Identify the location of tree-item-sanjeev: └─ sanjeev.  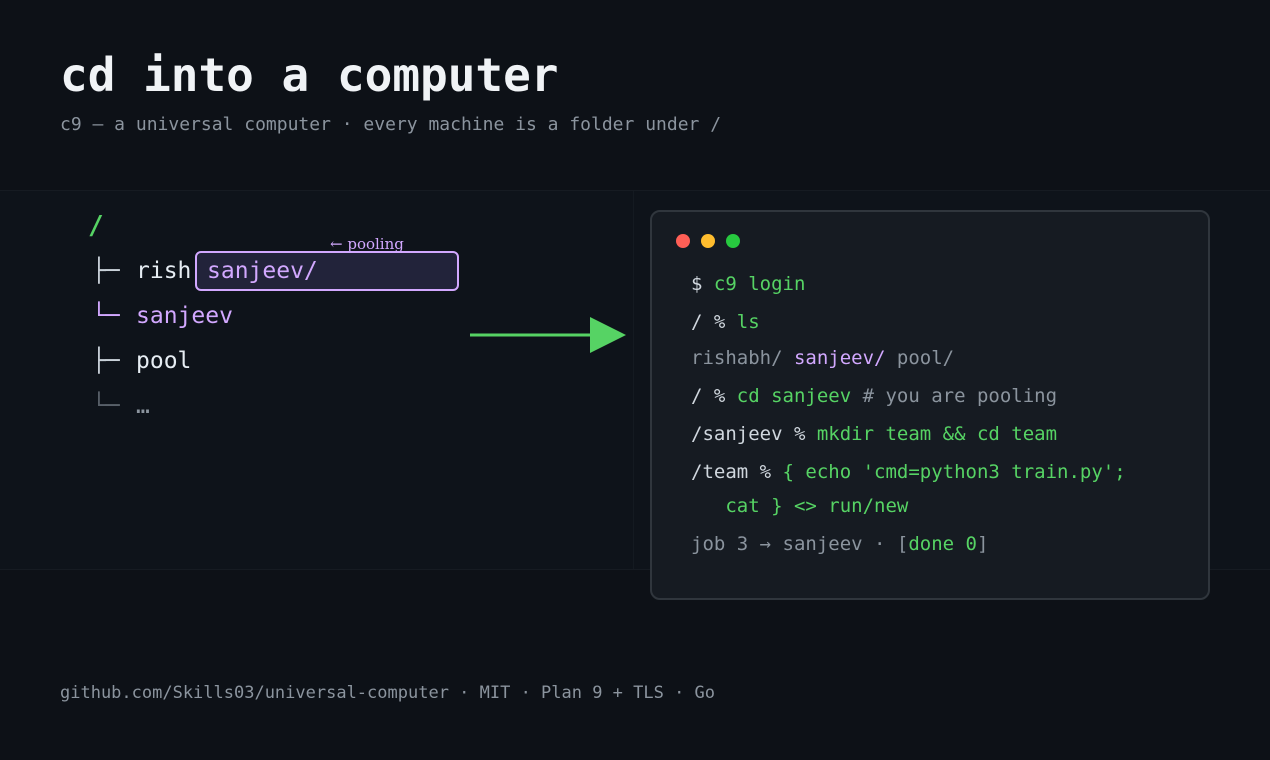
(162, 316).